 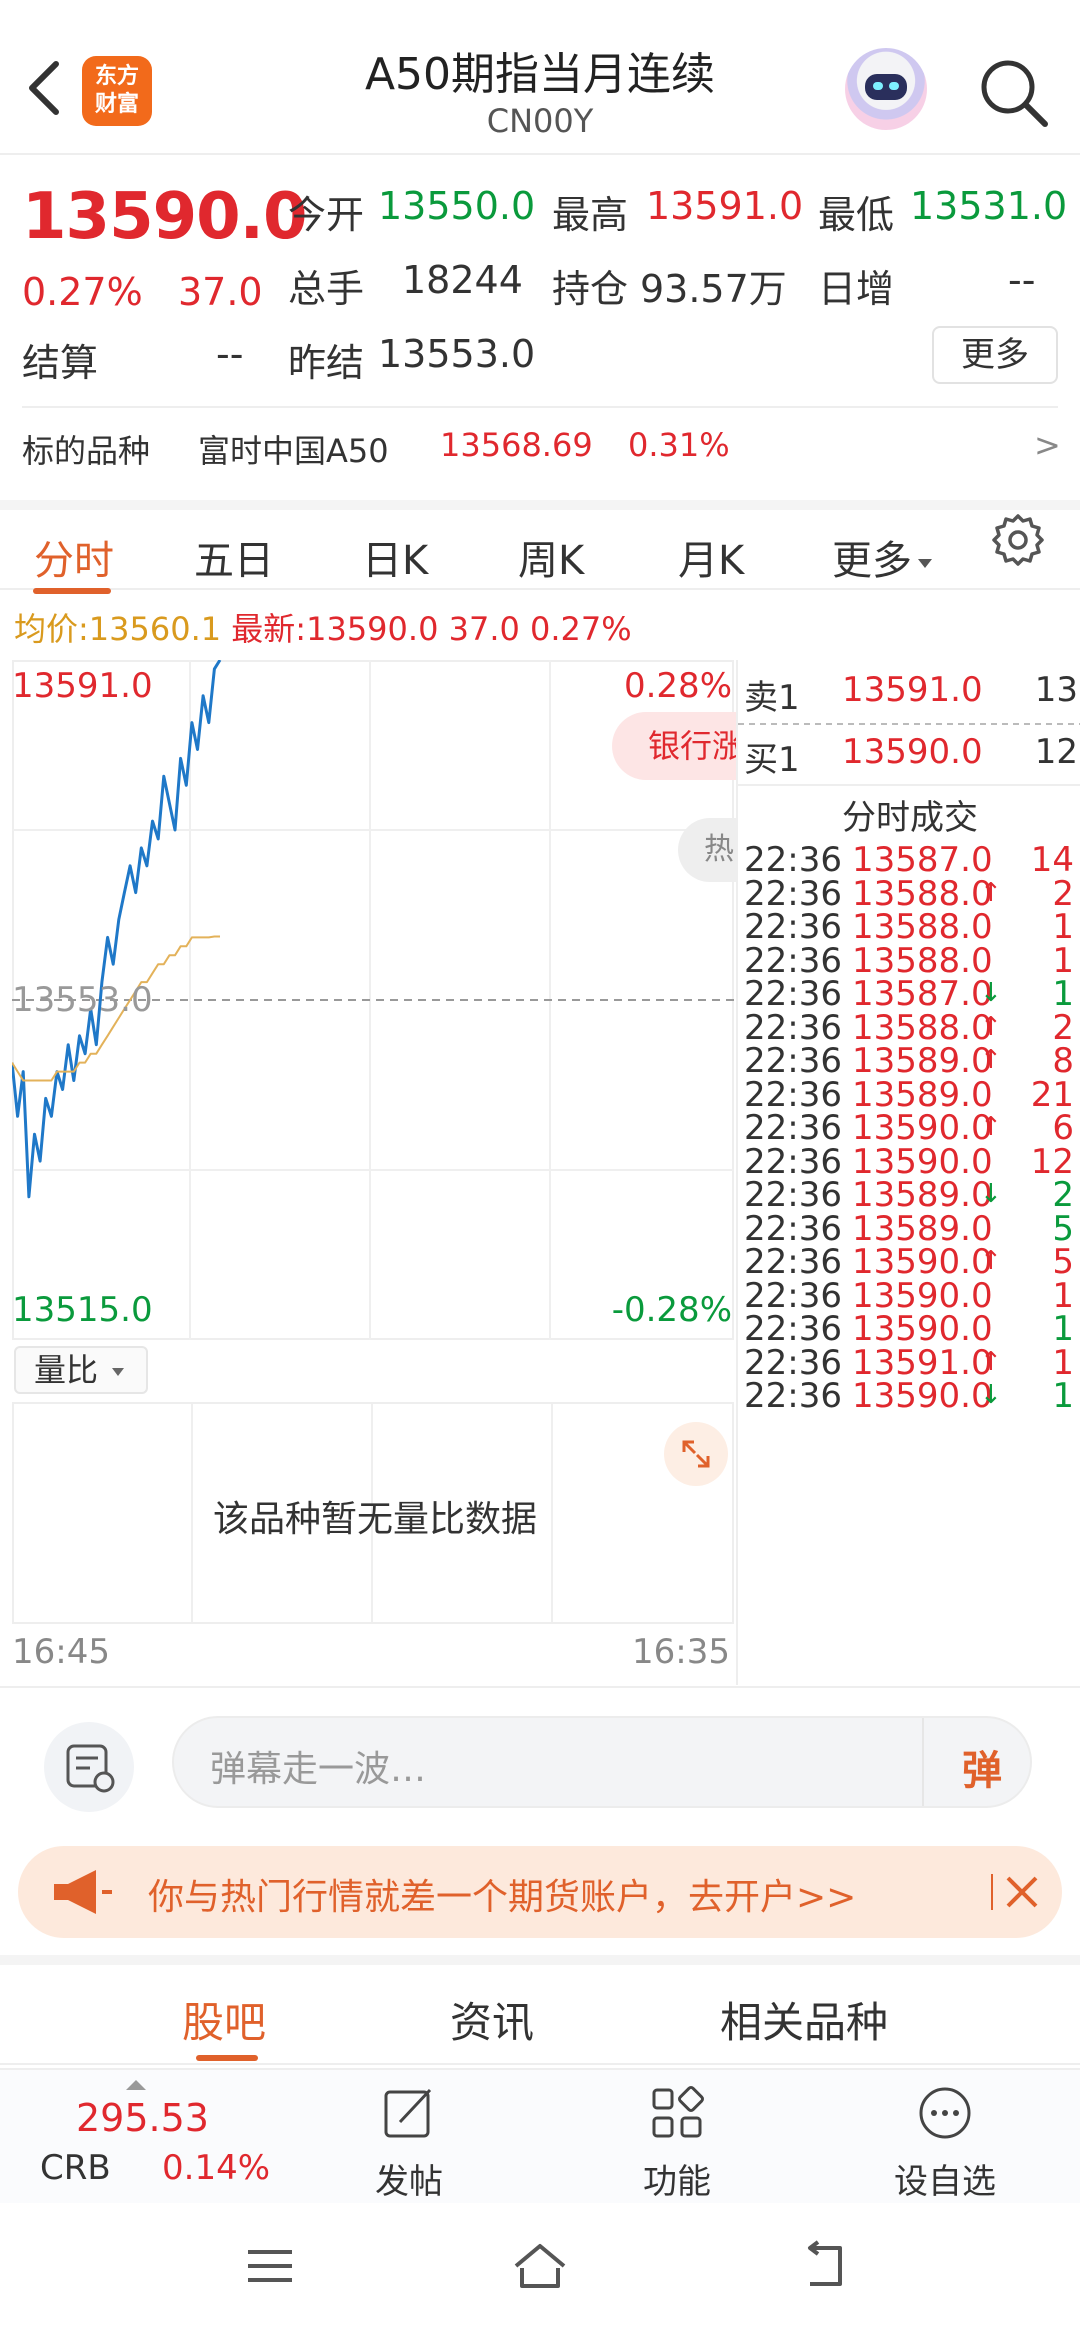 What do you see at coordinates (1022, 280) in the screenshot?
I see `daily-increase-value: --` at bounding box center [1022, 280].